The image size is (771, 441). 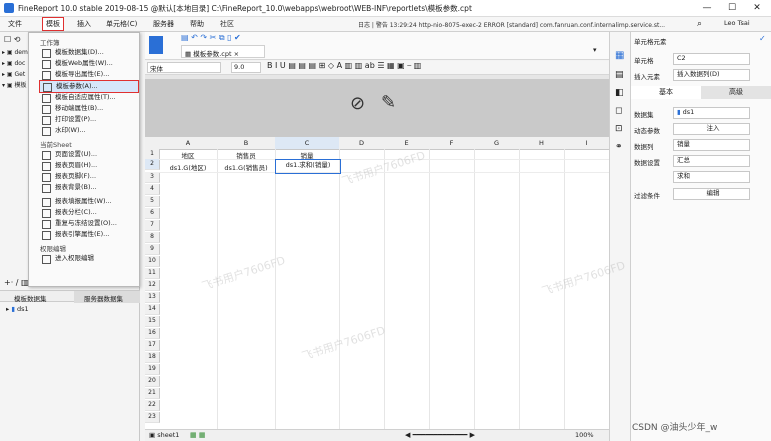 I want to click on row-header: 4, so click(x=152, y=189).